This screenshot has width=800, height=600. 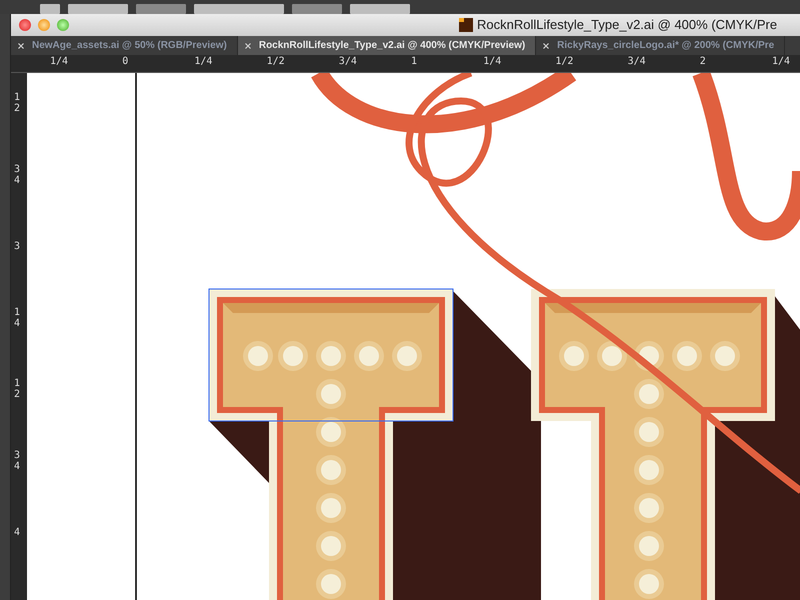 I want to click on document-icon, so click(x=466, y=25).